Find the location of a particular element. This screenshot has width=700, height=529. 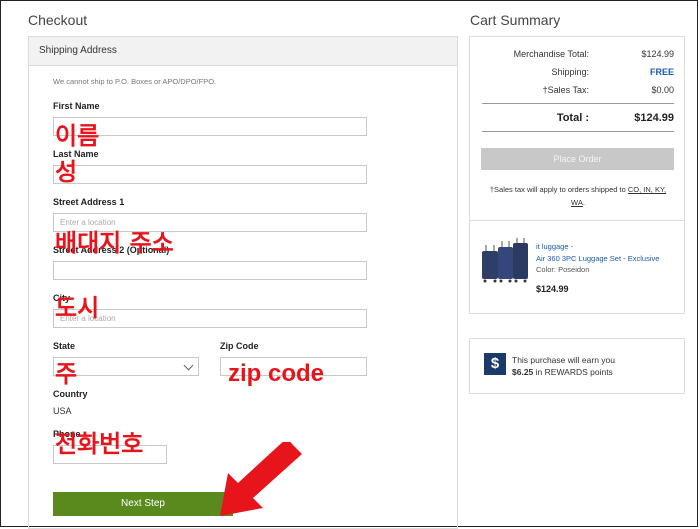

first-name-field is located at coordinates (210, 126).